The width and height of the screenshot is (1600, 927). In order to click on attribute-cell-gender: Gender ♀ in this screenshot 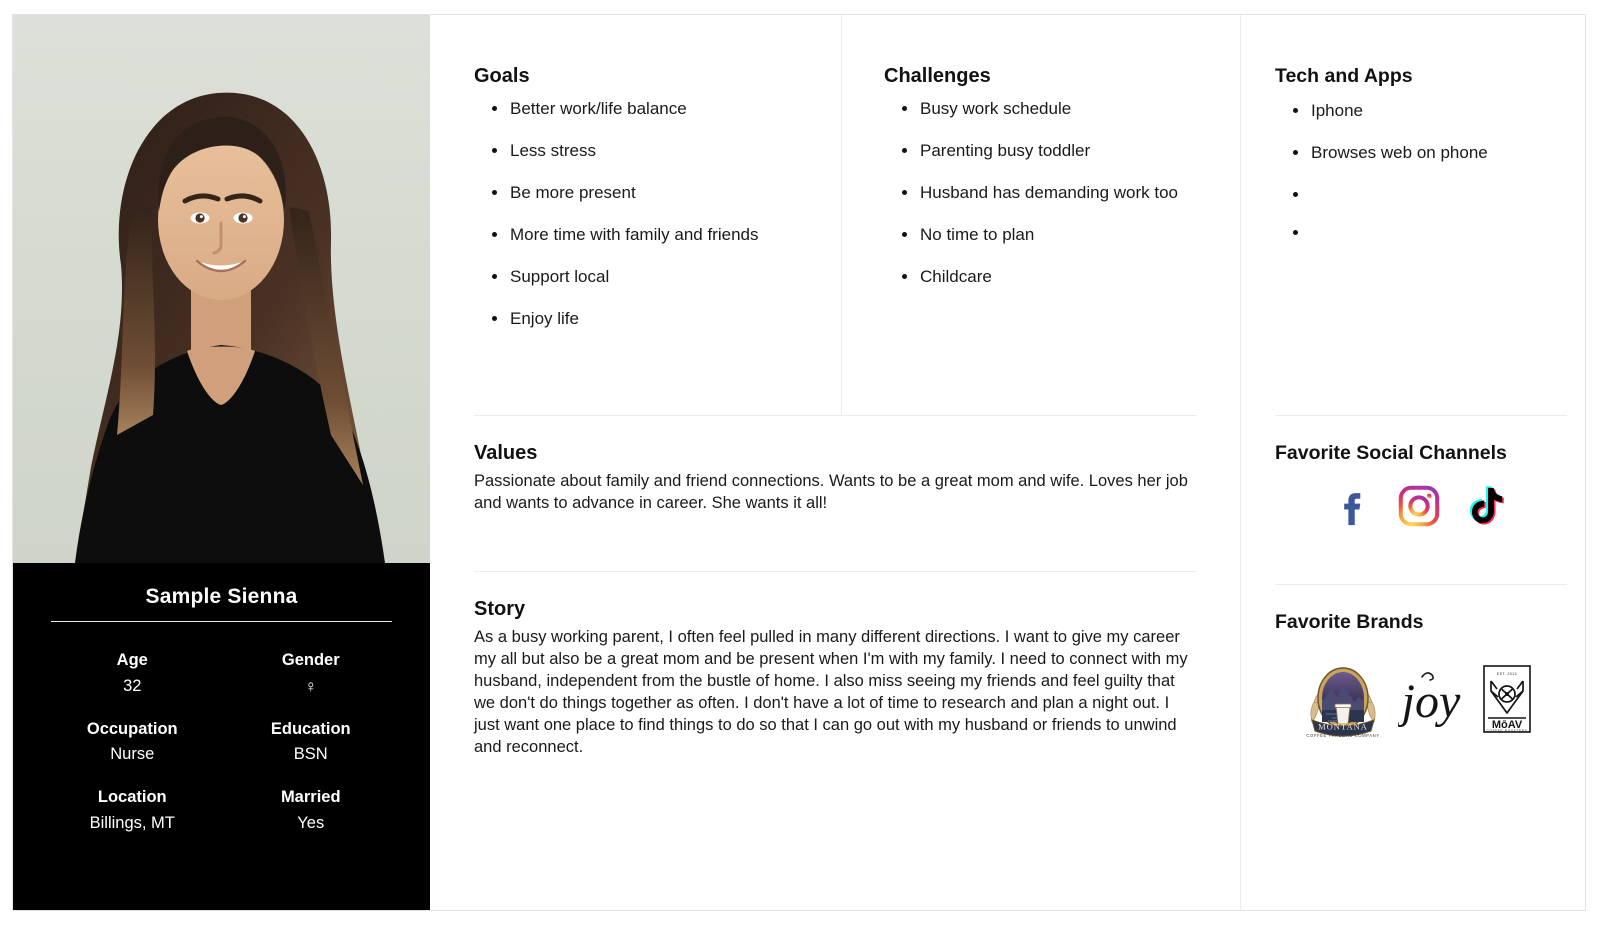, I will do `click(311, 674)`.